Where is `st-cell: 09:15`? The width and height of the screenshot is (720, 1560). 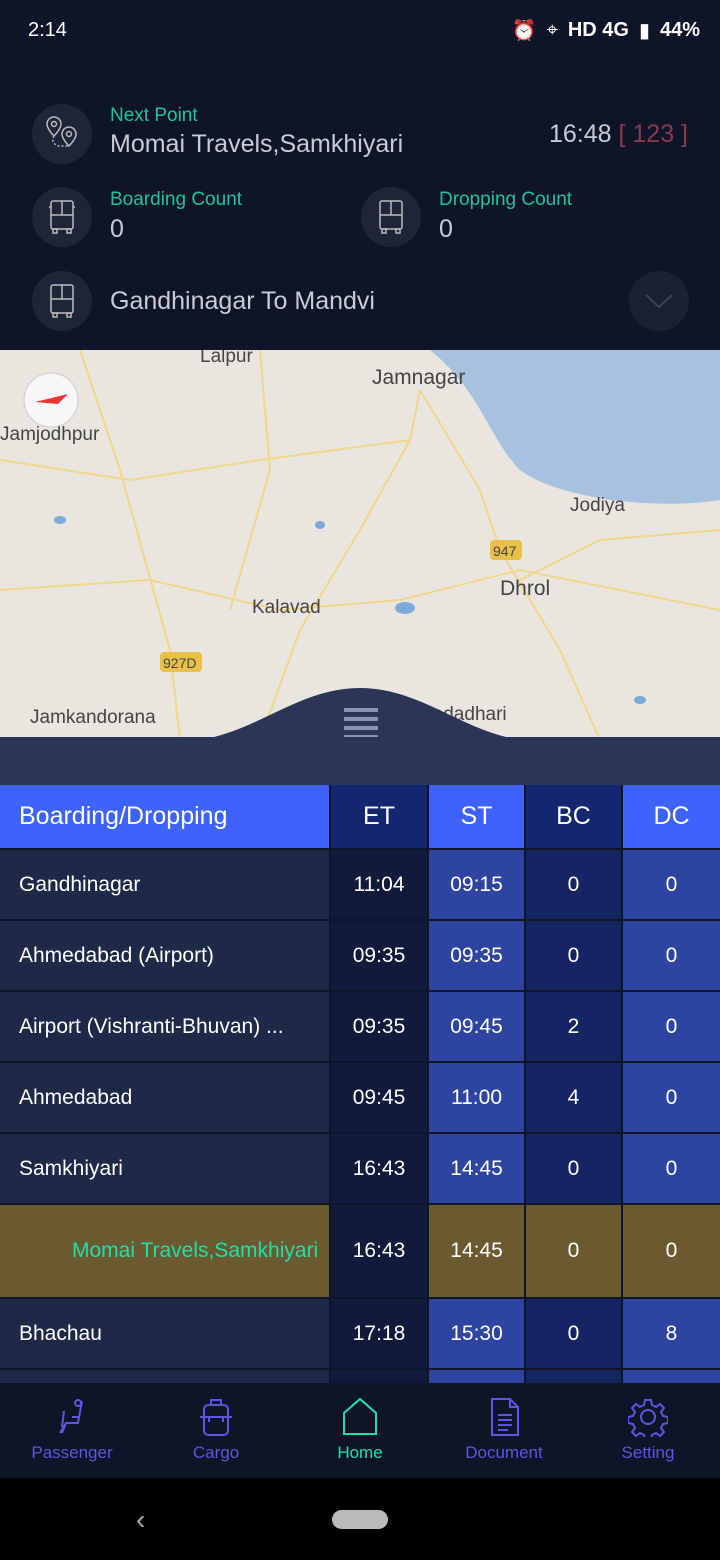 st-cell: 09:15 is located at coordinates (477, 884).